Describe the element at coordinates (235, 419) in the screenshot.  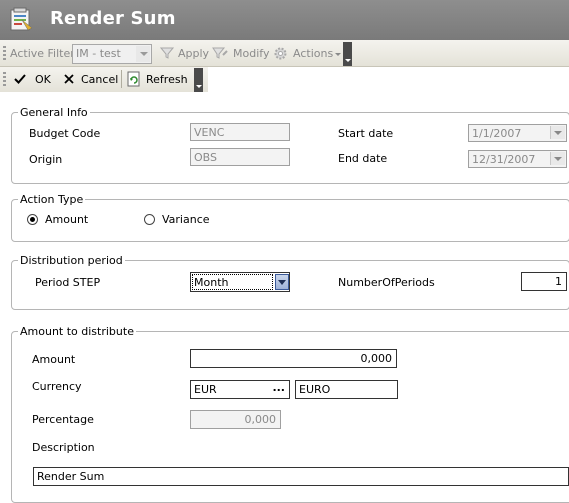
I see `percentage-field: 0,000` at that location.